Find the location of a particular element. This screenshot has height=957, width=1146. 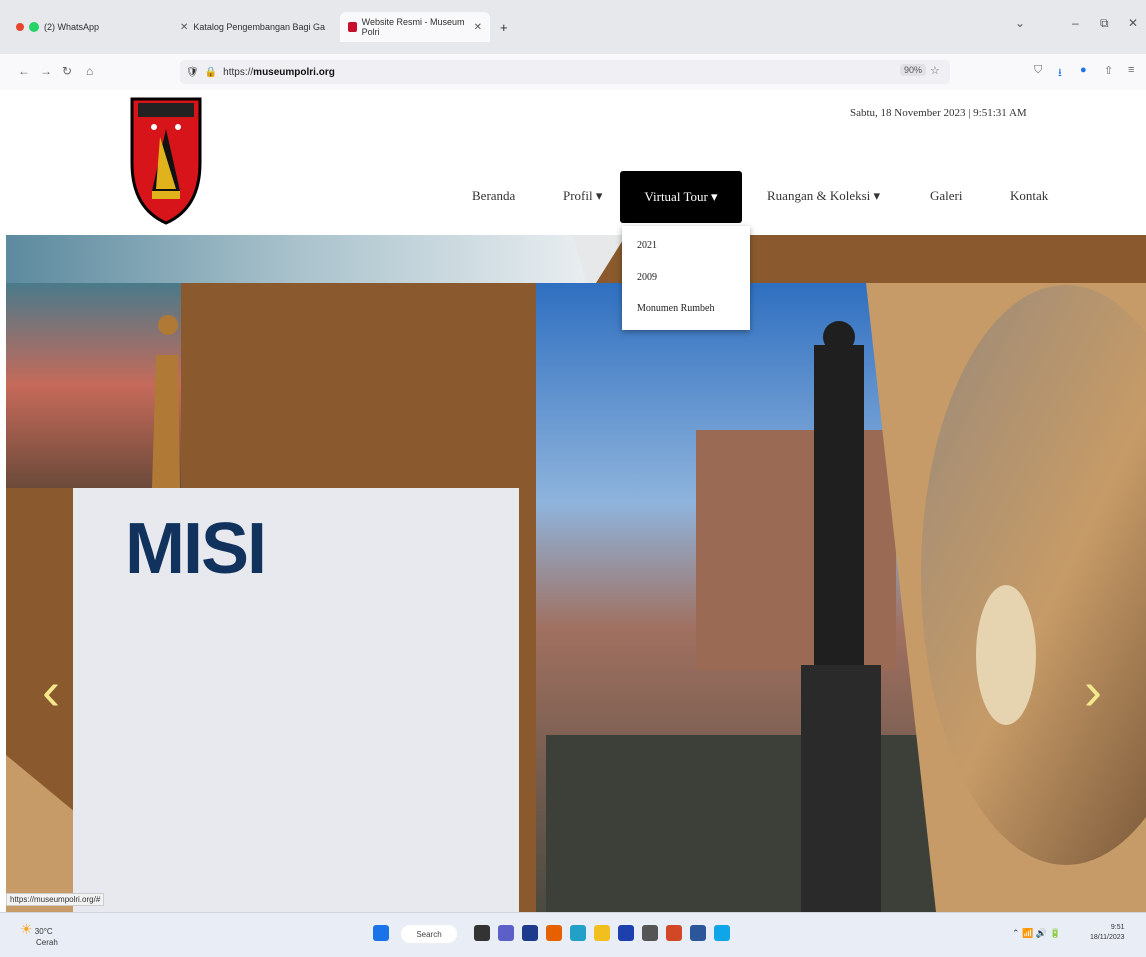

weather-icon: ☀ is located at coordinates (26, 929).